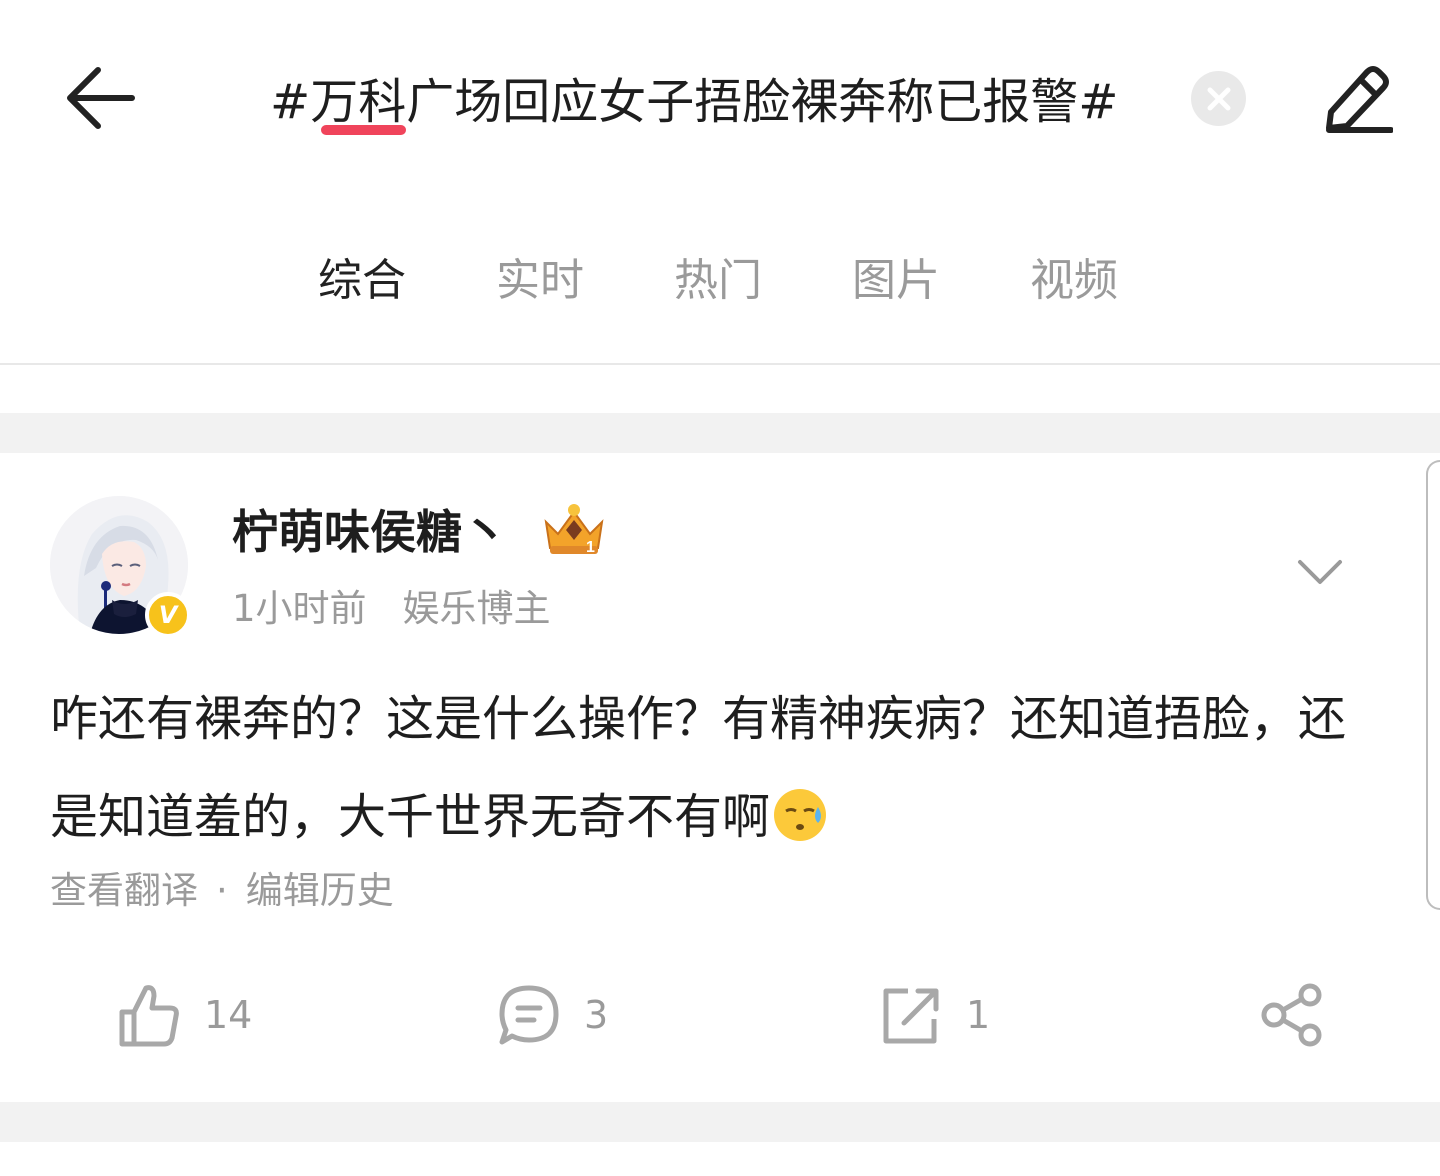  I want to click on share-icon, so click(1291, 1015).